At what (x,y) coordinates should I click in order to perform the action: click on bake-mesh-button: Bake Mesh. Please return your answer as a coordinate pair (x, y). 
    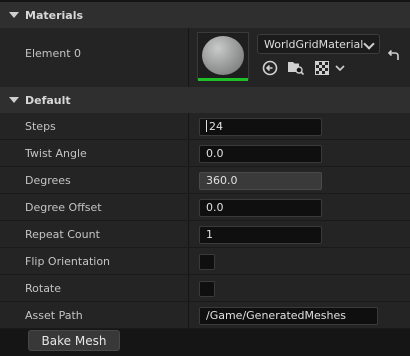
    Looking at the image, I should click on (74, 340).